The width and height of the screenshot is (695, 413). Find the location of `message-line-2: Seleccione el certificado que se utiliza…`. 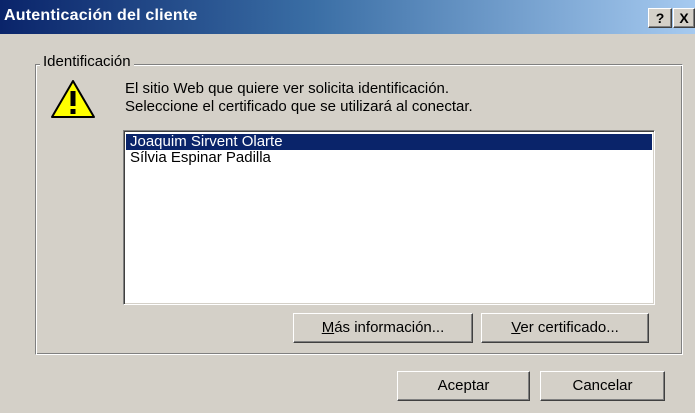

message-line-2: Seleccione el certificado que se utiliza… is located at coordinates (299, 106).